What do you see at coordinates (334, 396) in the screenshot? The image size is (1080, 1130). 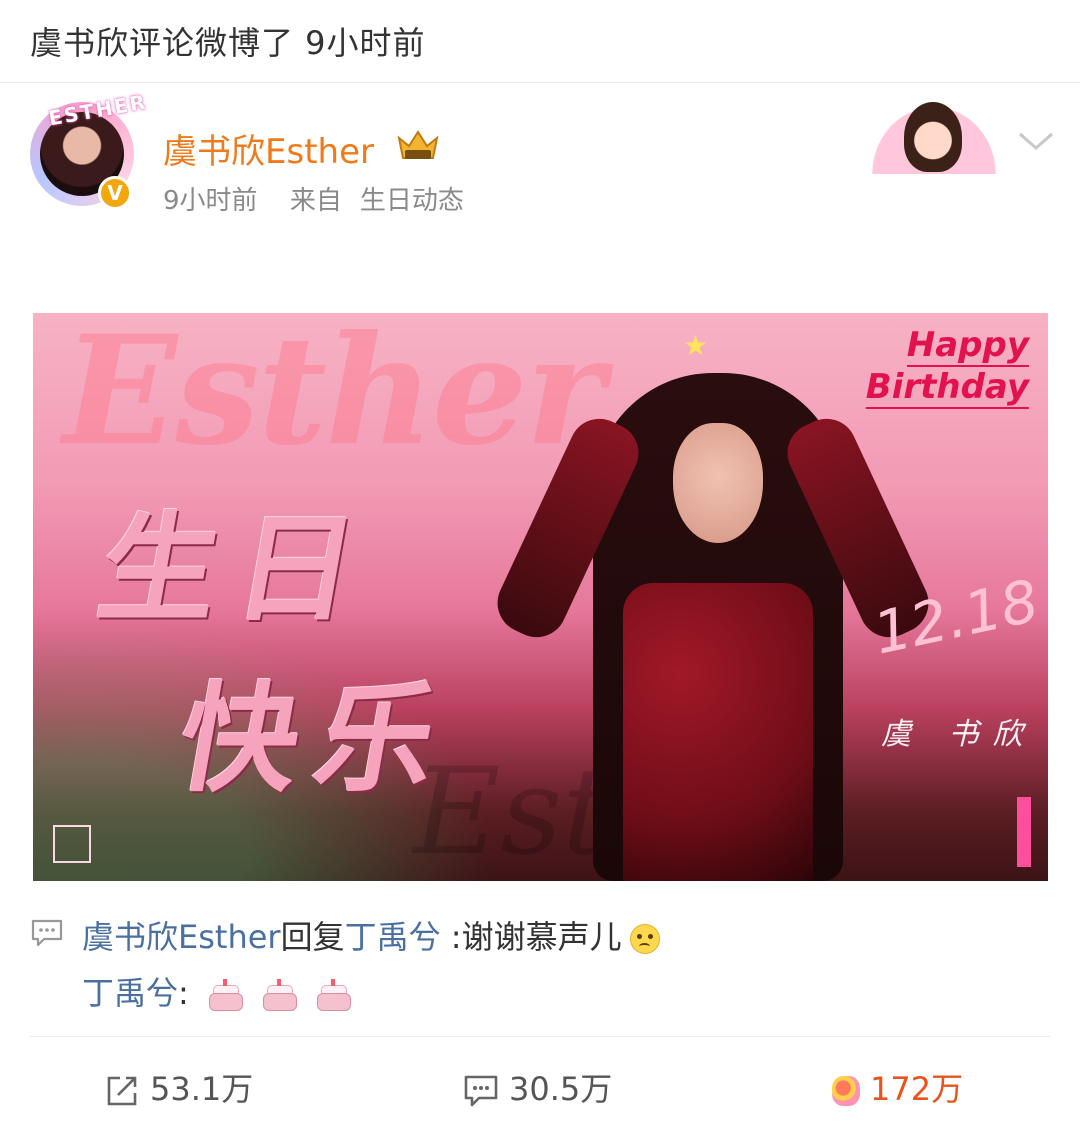 I see `banner-bg-word: Esther` at bounding box center [334, 396].